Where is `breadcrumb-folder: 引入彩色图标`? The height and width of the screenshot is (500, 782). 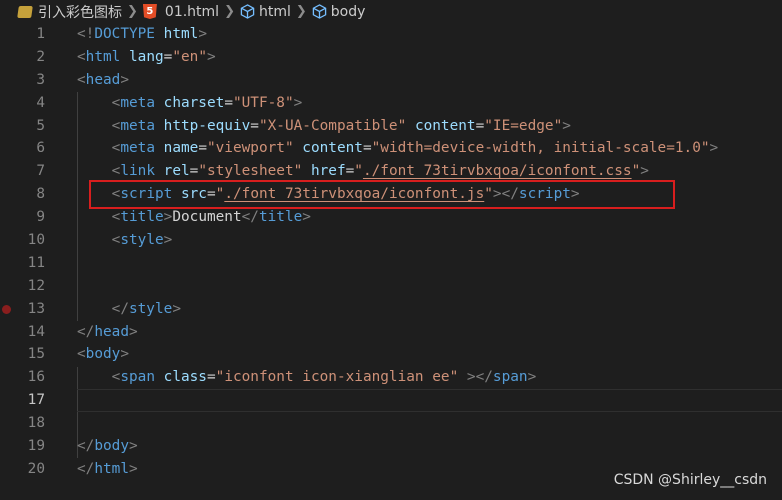
breadcrumb-folder: 引入彩色图标 is located at coordinates (69, 12).